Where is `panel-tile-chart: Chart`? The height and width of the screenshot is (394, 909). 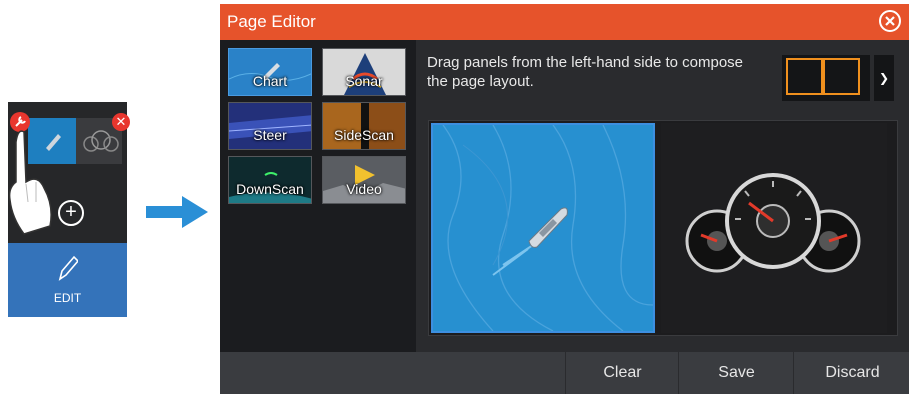
panel-tile-chart: Chart is located at coordinates (270, 72).